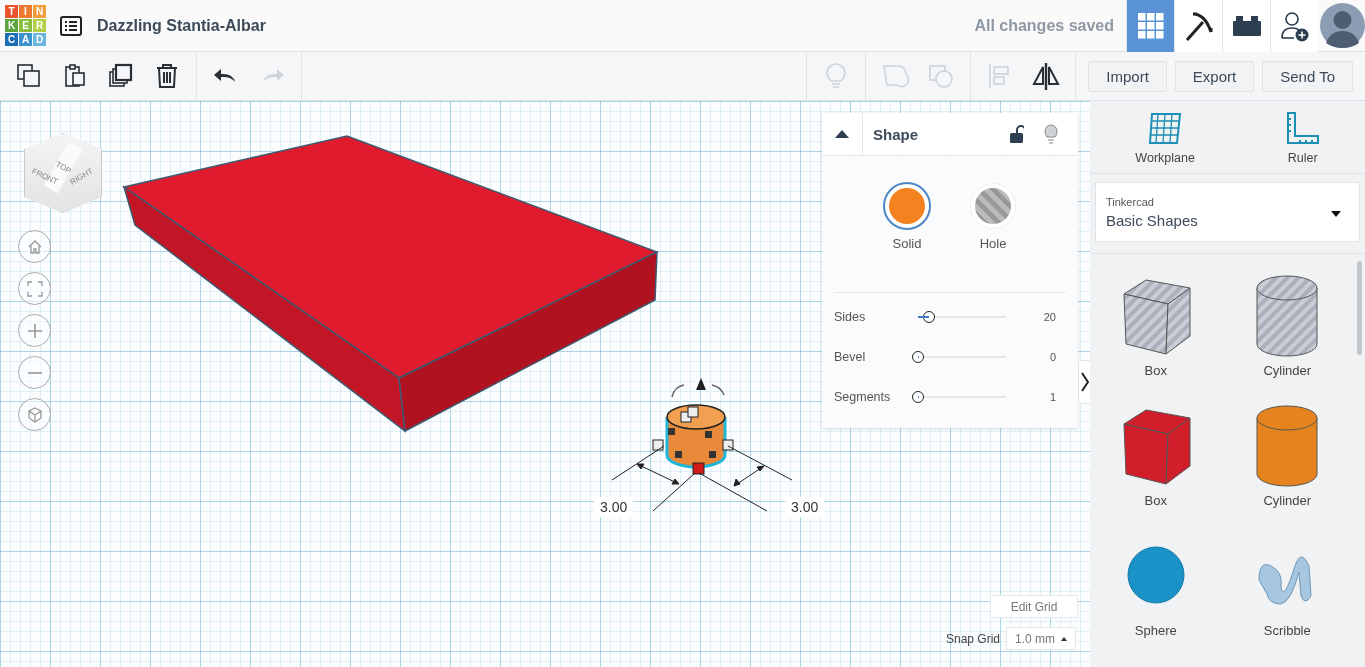 This screenshot has width=1365, height=667. What do you see at coordinates (1150, 25) in the screenshot?
I see `grid-icon` at bounding box center [1150, 25].